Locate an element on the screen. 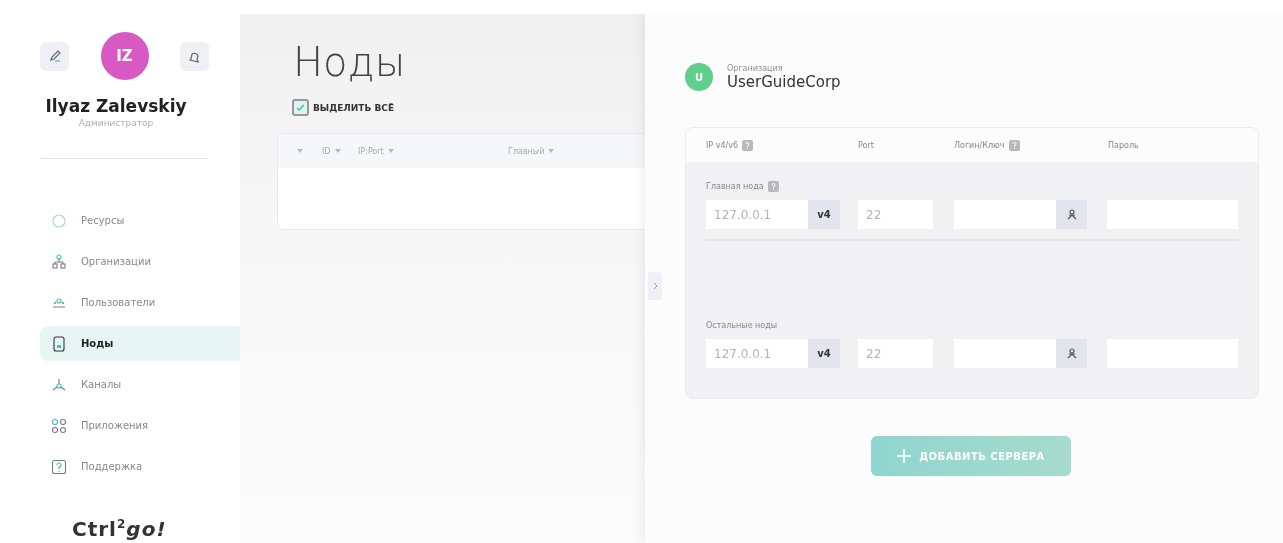 The height and width of the screenshot is (543, 1283). chevron-right-icon is located at coordinates (655, 286).